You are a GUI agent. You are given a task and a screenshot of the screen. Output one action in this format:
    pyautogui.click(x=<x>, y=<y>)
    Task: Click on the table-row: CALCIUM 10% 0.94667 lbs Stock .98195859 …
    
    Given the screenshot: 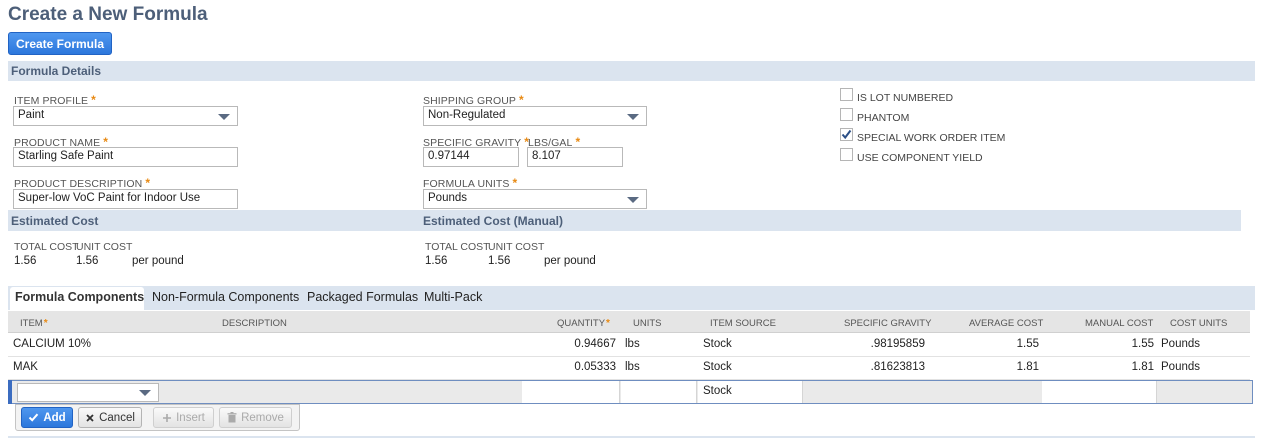 What is the action you would take?
    pyautogui.click(x=629, y=345)
    